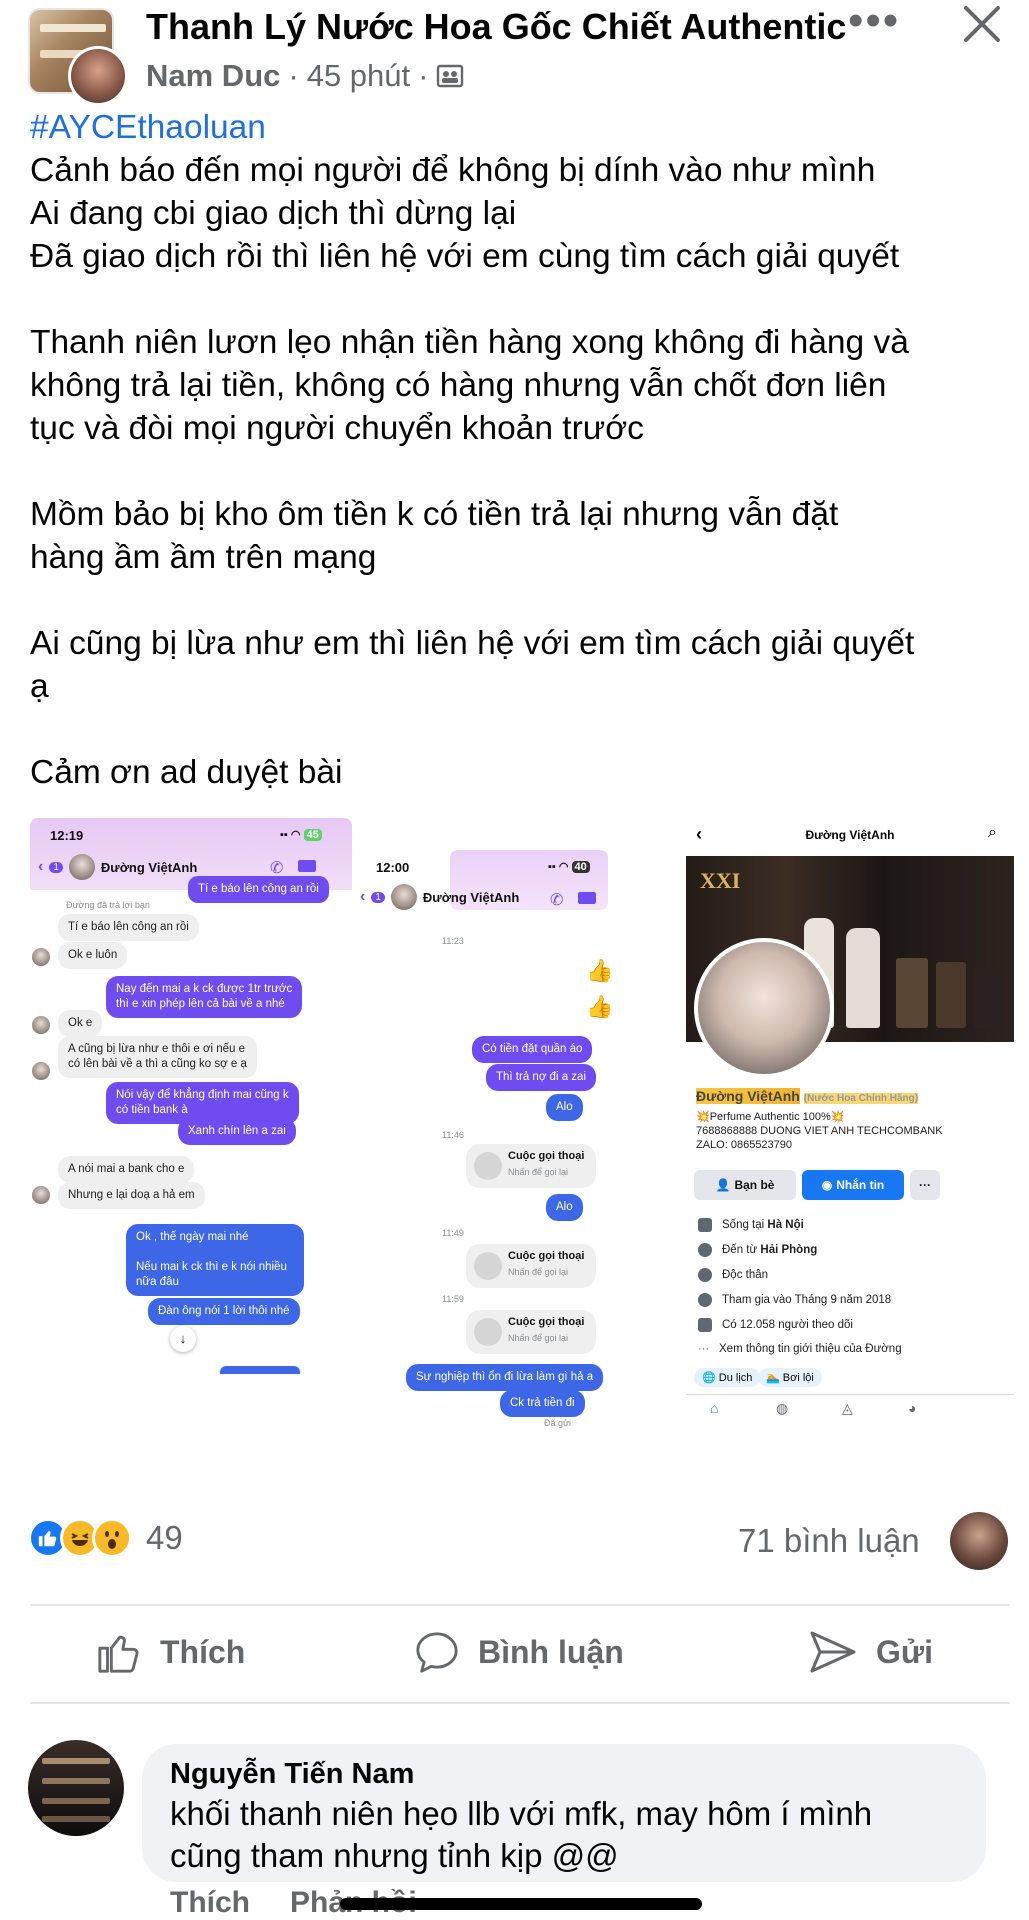  I want to click on message-bubble: Có tiền đặt quần áo, so click(532, 1049).